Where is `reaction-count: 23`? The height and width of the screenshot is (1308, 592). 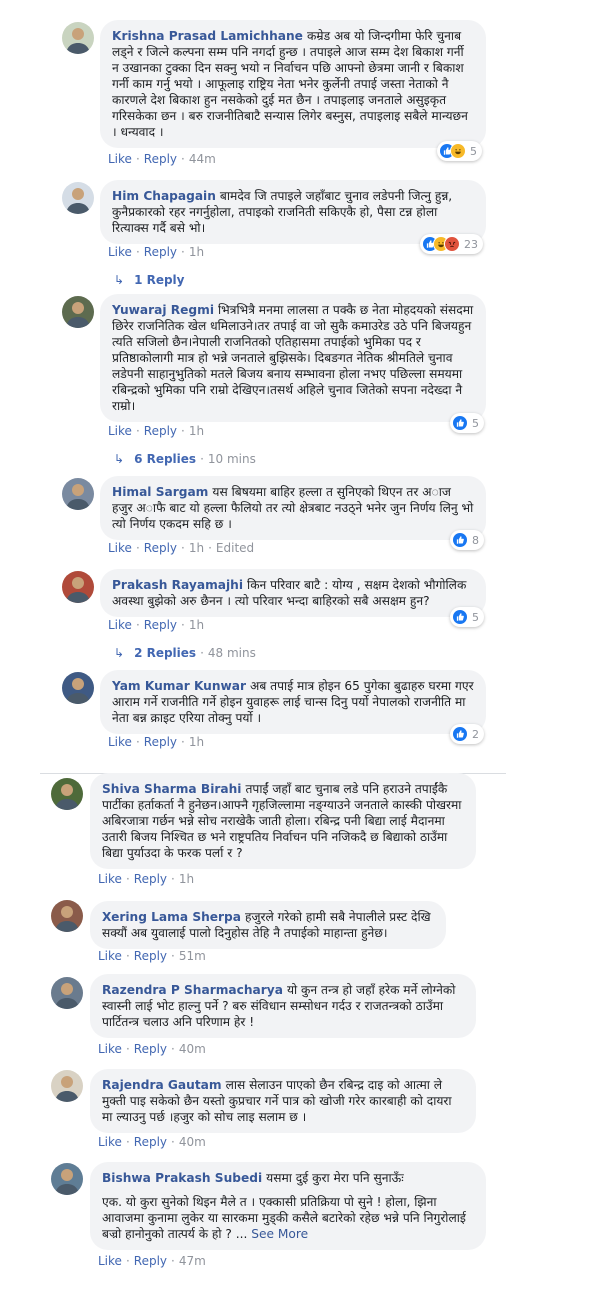 reaction-count: 23 is located at coordinates (471, 244).